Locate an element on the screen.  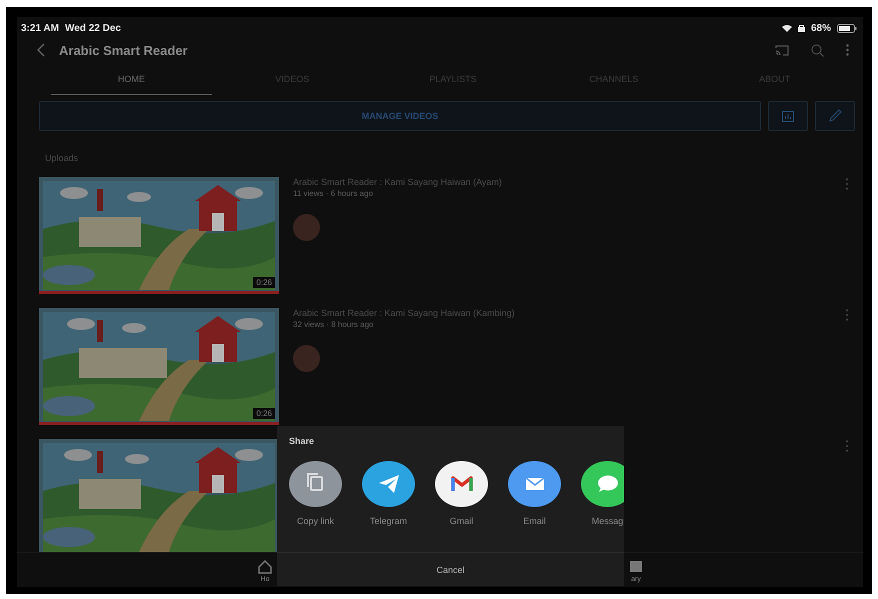
more-icon is located at coordinates (847, 50).